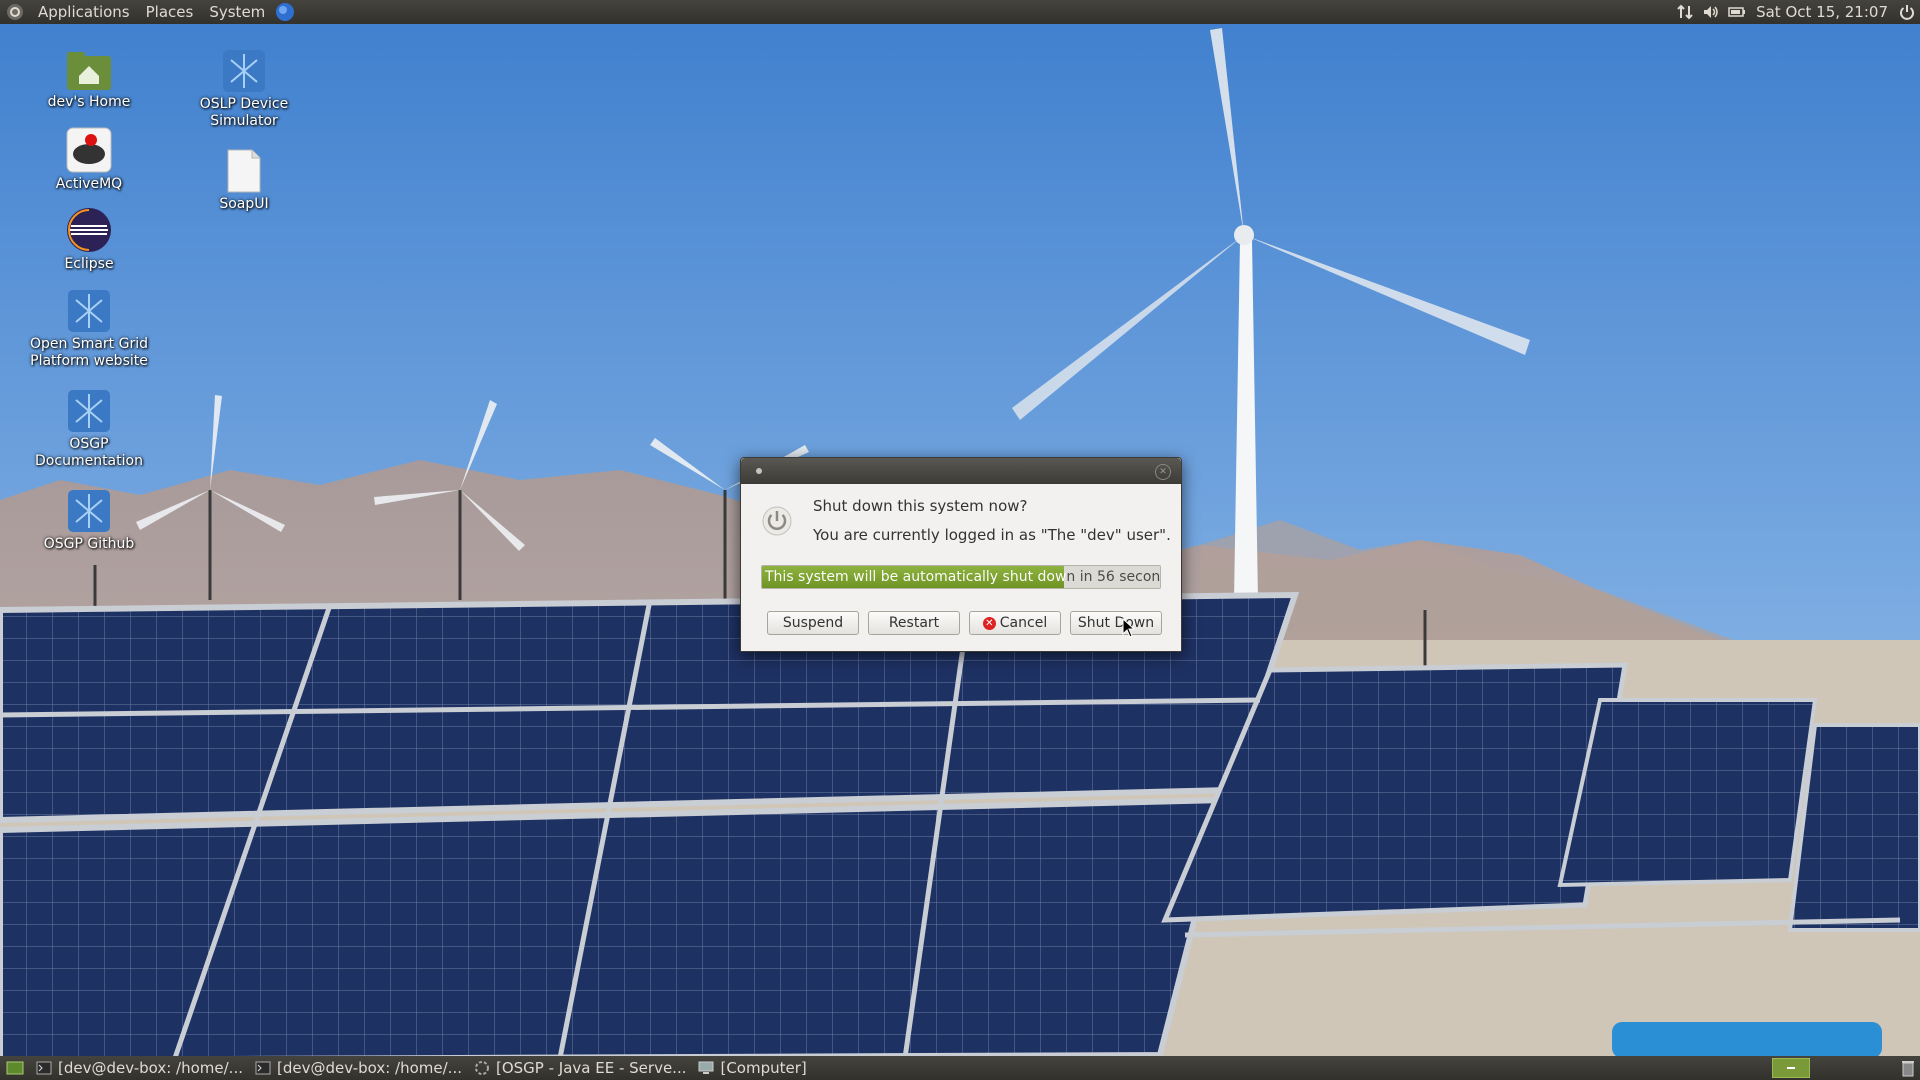 Image resolution: width=1920 pixels, height=1080 pixels. I want to click on volume-icon, so click(1711, 12).